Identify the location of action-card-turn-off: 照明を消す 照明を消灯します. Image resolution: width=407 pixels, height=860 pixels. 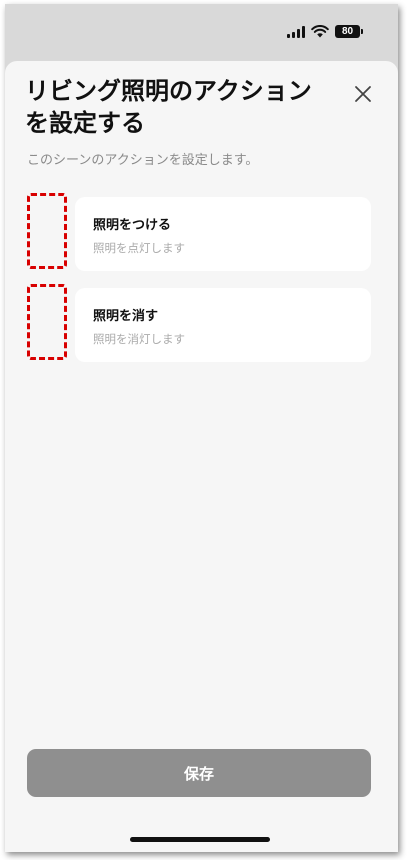
(223, 325).